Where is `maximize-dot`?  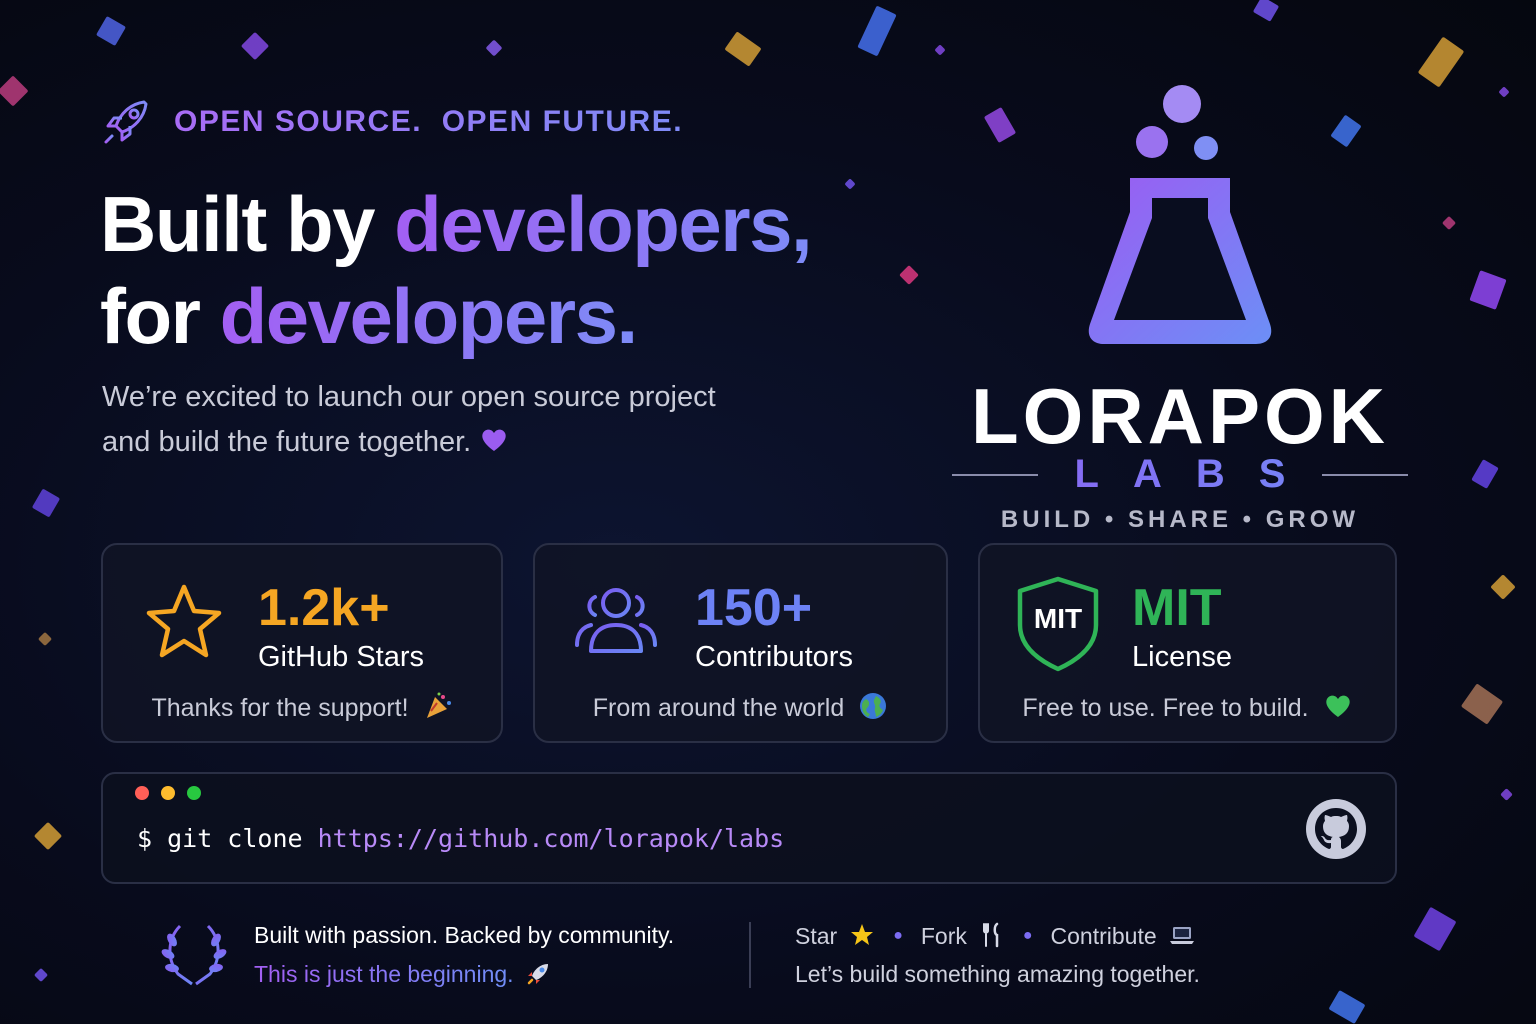
maximize-dot is located at coordinates (194, 793).